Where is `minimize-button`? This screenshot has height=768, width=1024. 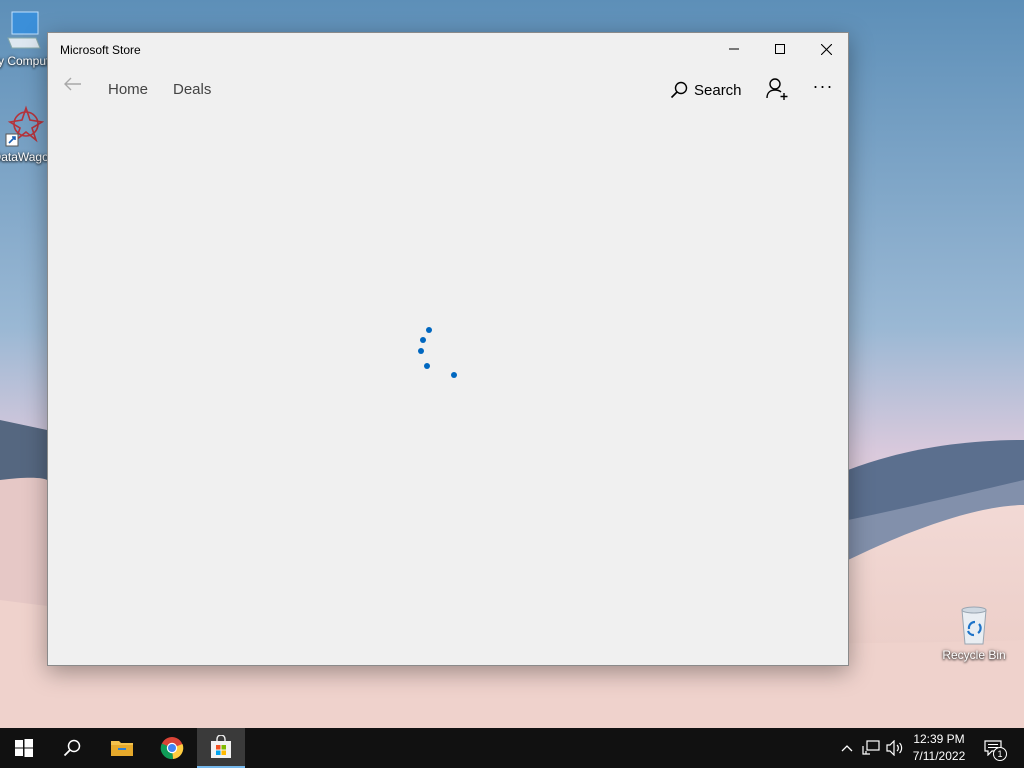 minimize-button is located at coordinates (734, 49).